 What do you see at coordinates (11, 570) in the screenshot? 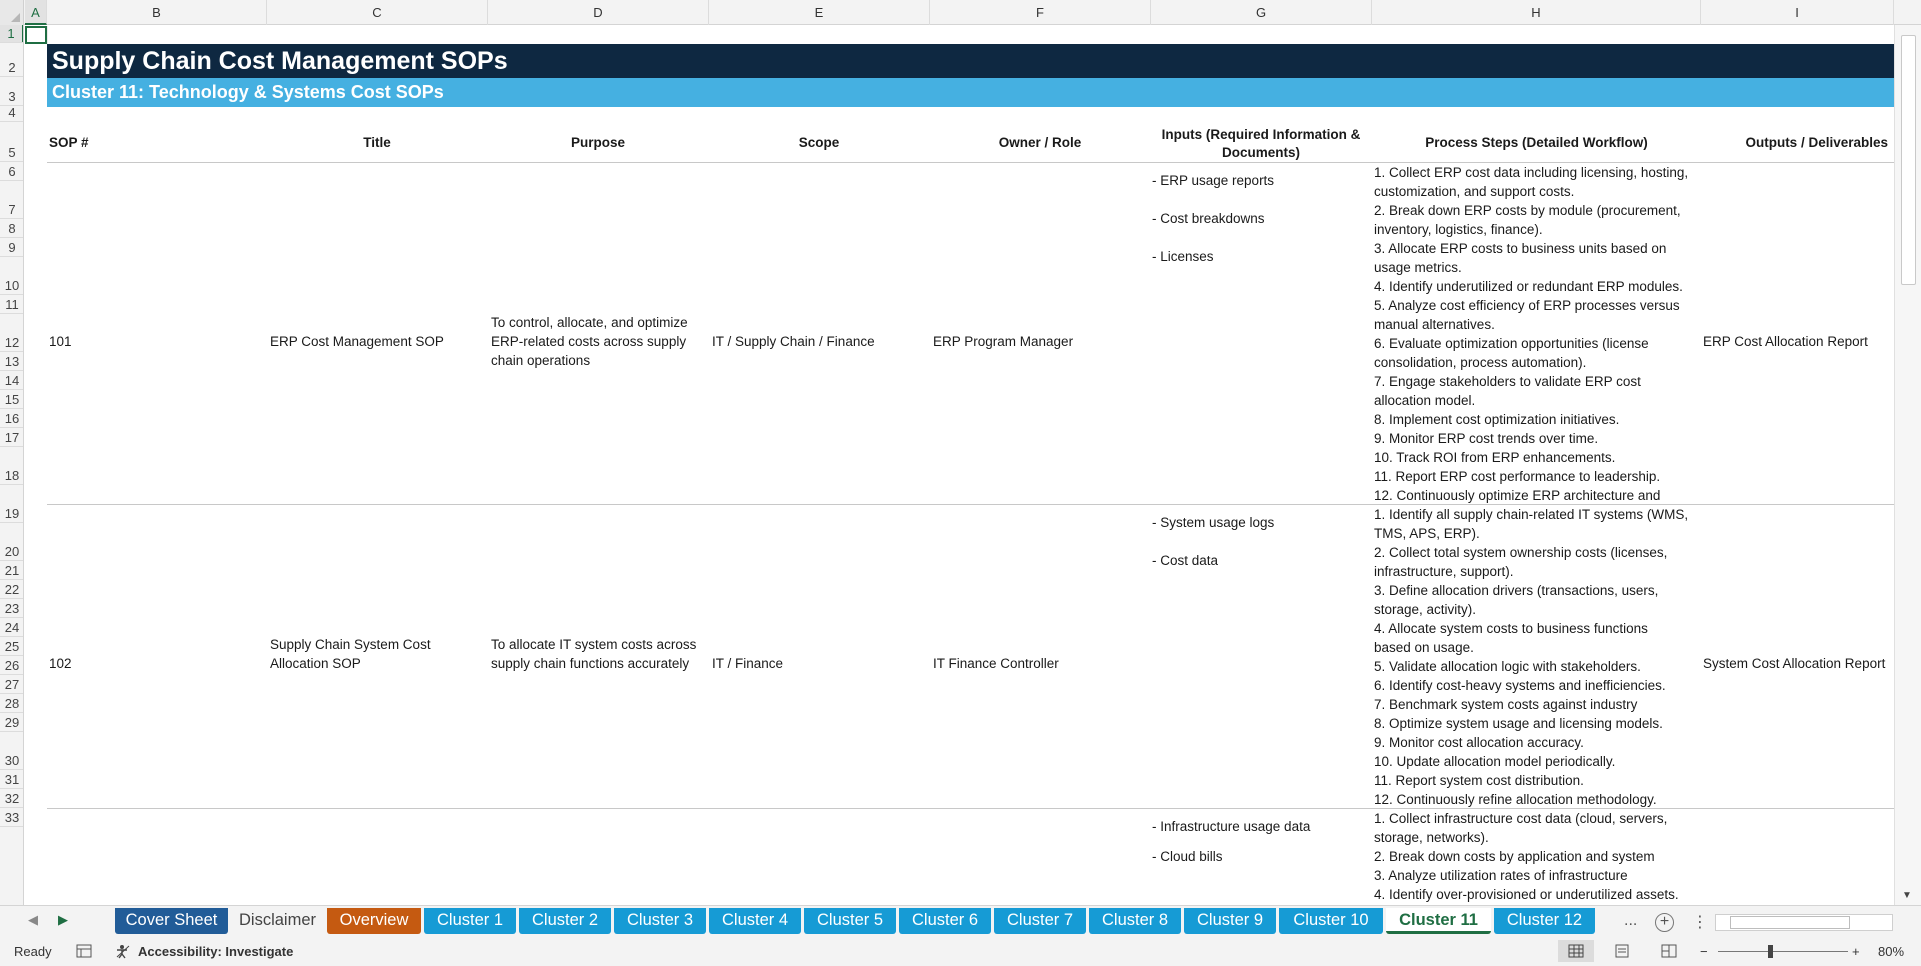
I see `row-header: 21` at bounding box center [11, 570].